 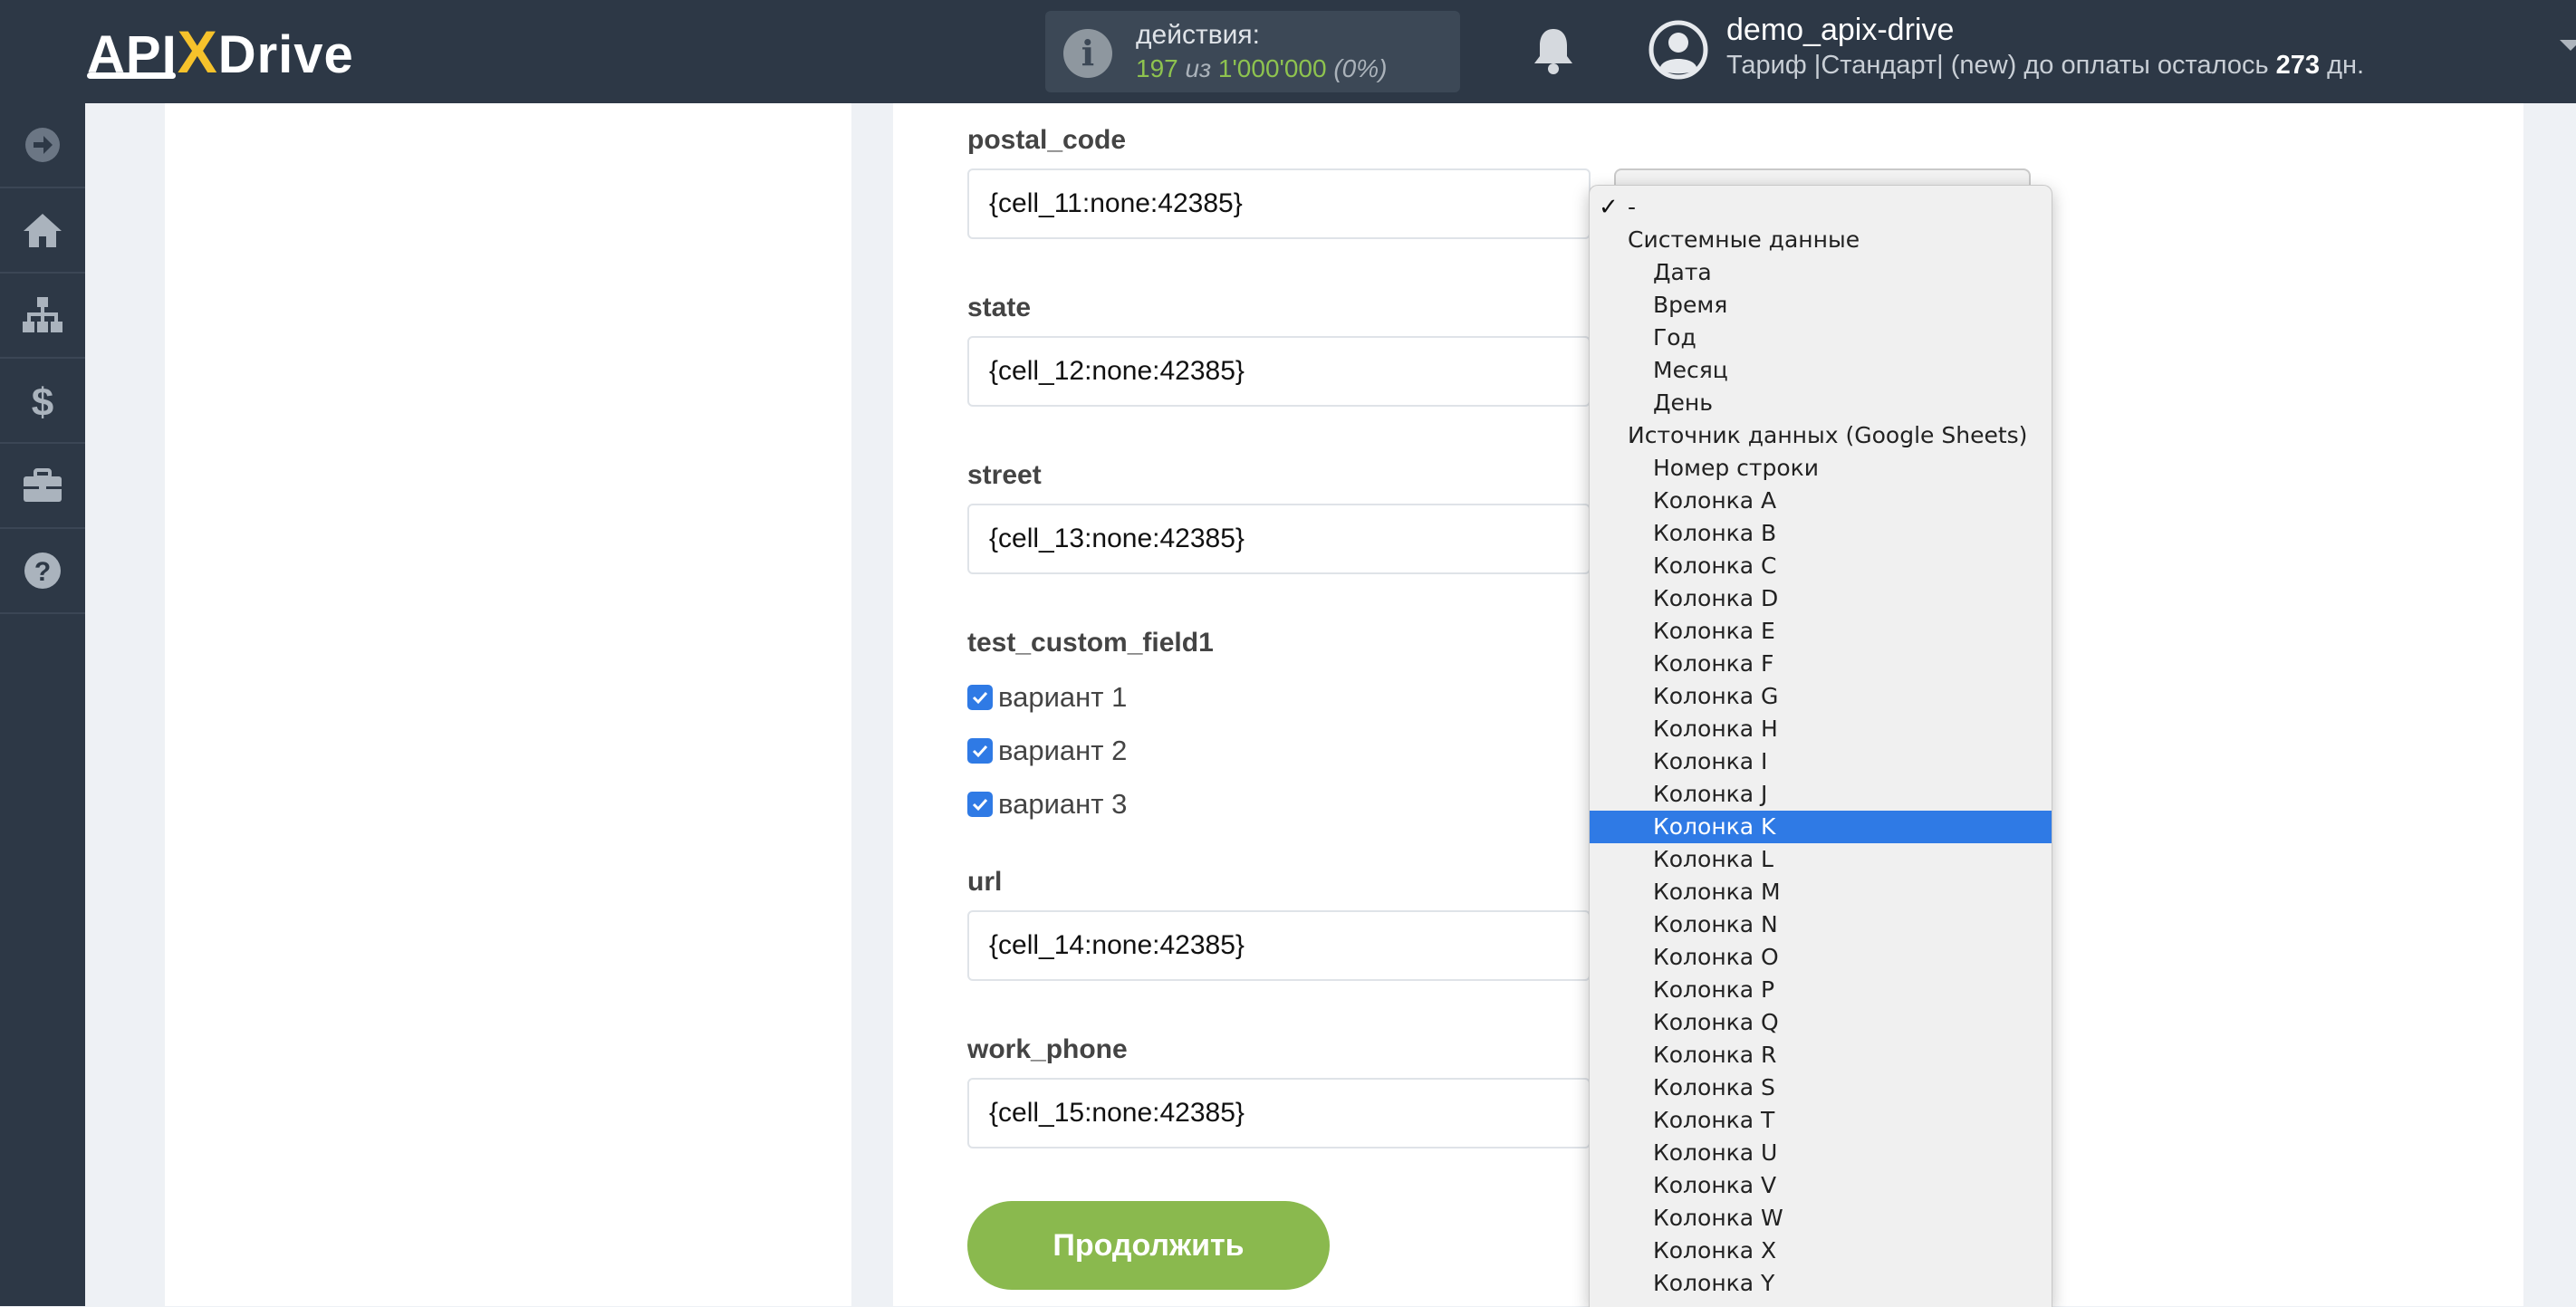 I want to click on help-icon: ?, so click(x=42, y=571).